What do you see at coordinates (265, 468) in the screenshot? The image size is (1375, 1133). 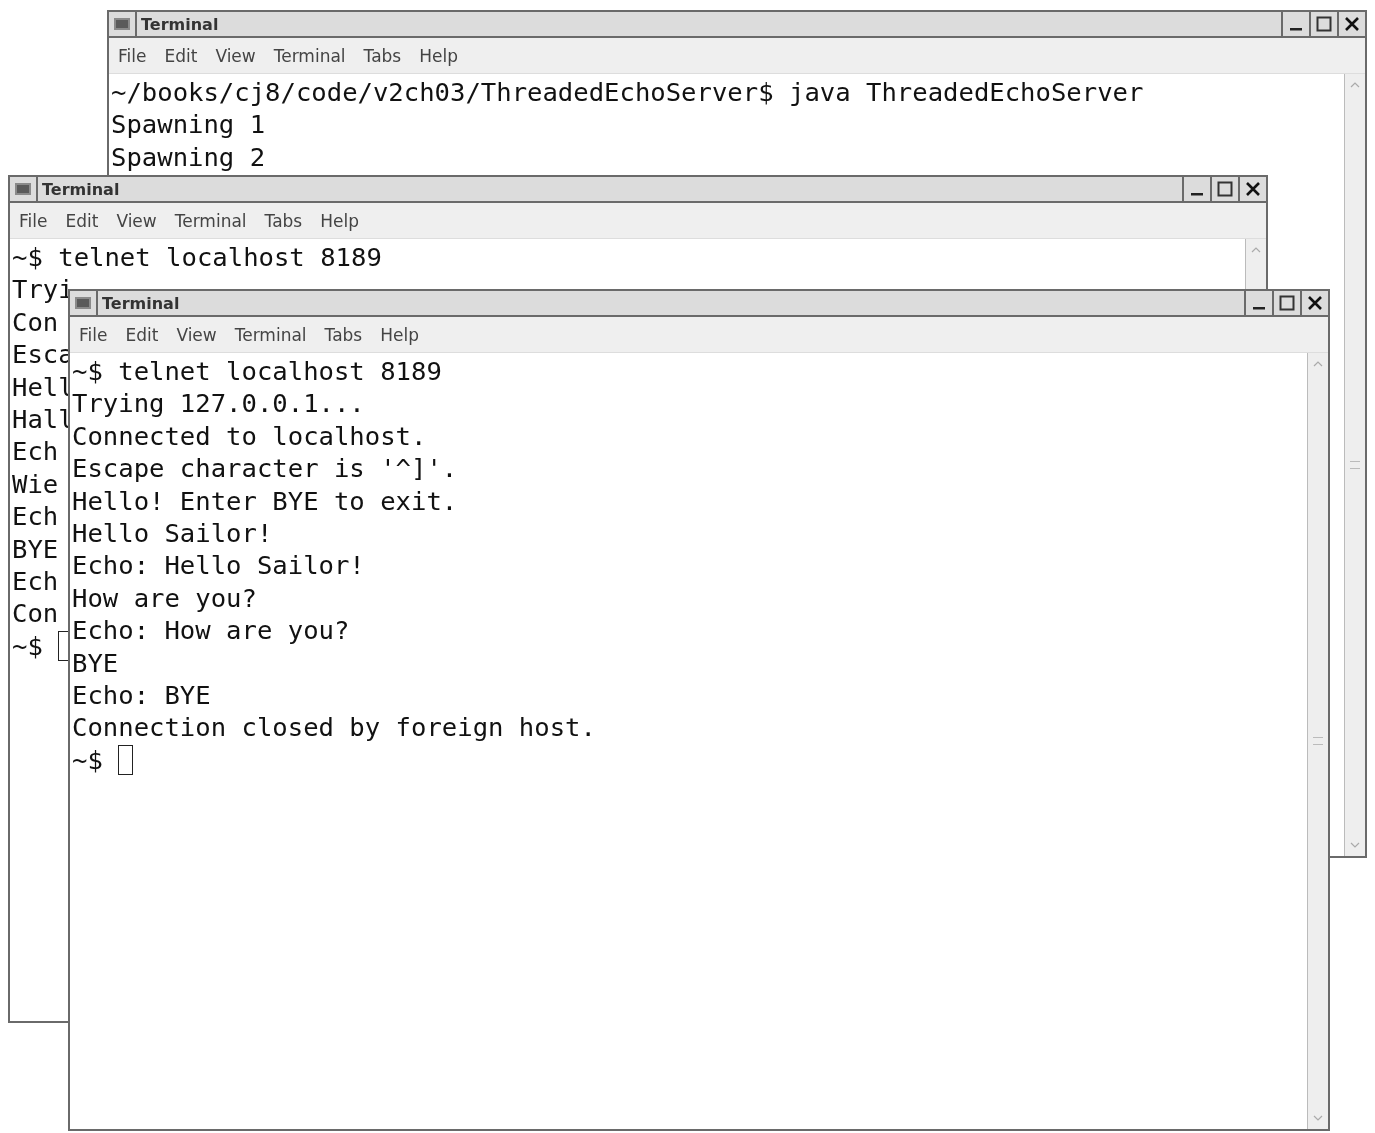 I see `terminal-line: Escape character is '^]'.` at bounding box center [265, 468].